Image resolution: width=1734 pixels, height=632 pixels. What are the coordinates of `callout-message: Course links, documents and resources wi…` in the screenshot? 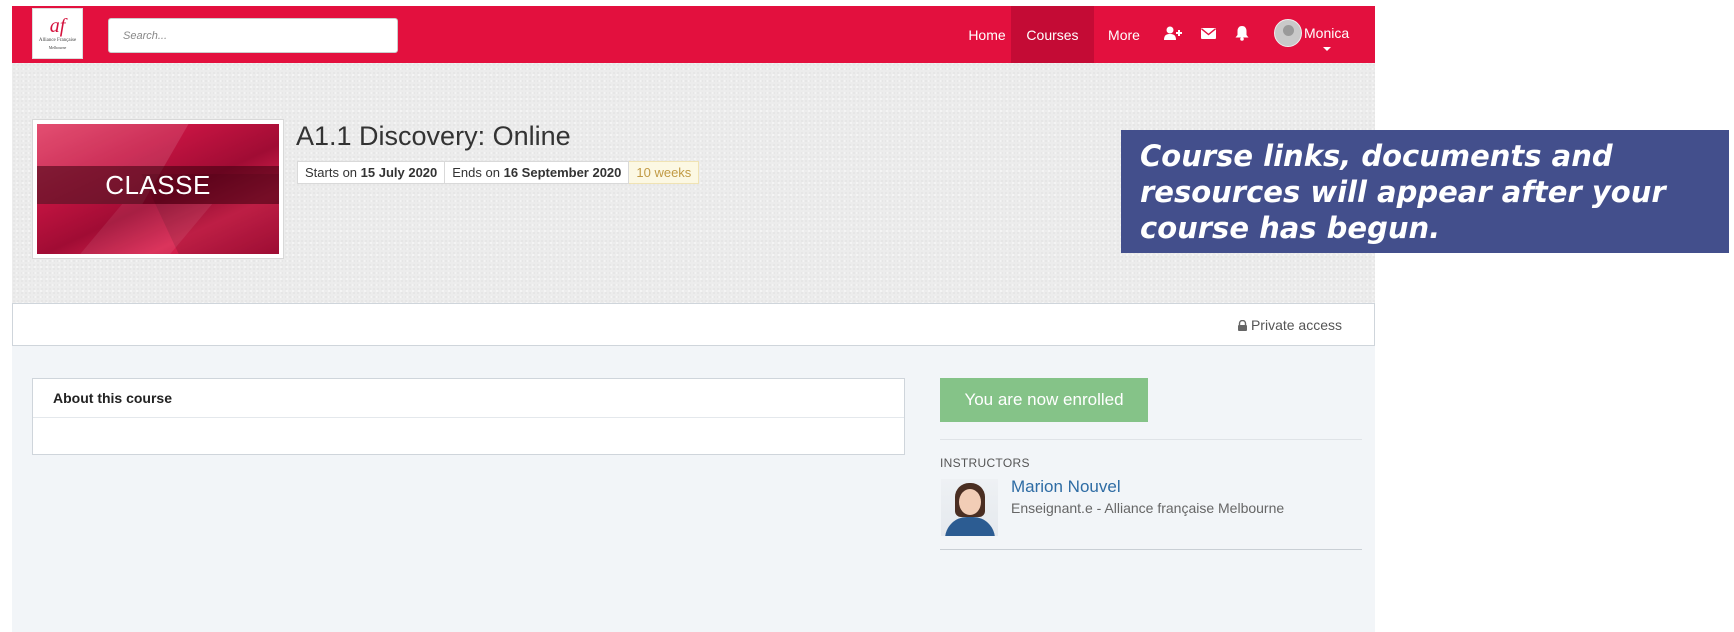 It's located at (1403, 192).